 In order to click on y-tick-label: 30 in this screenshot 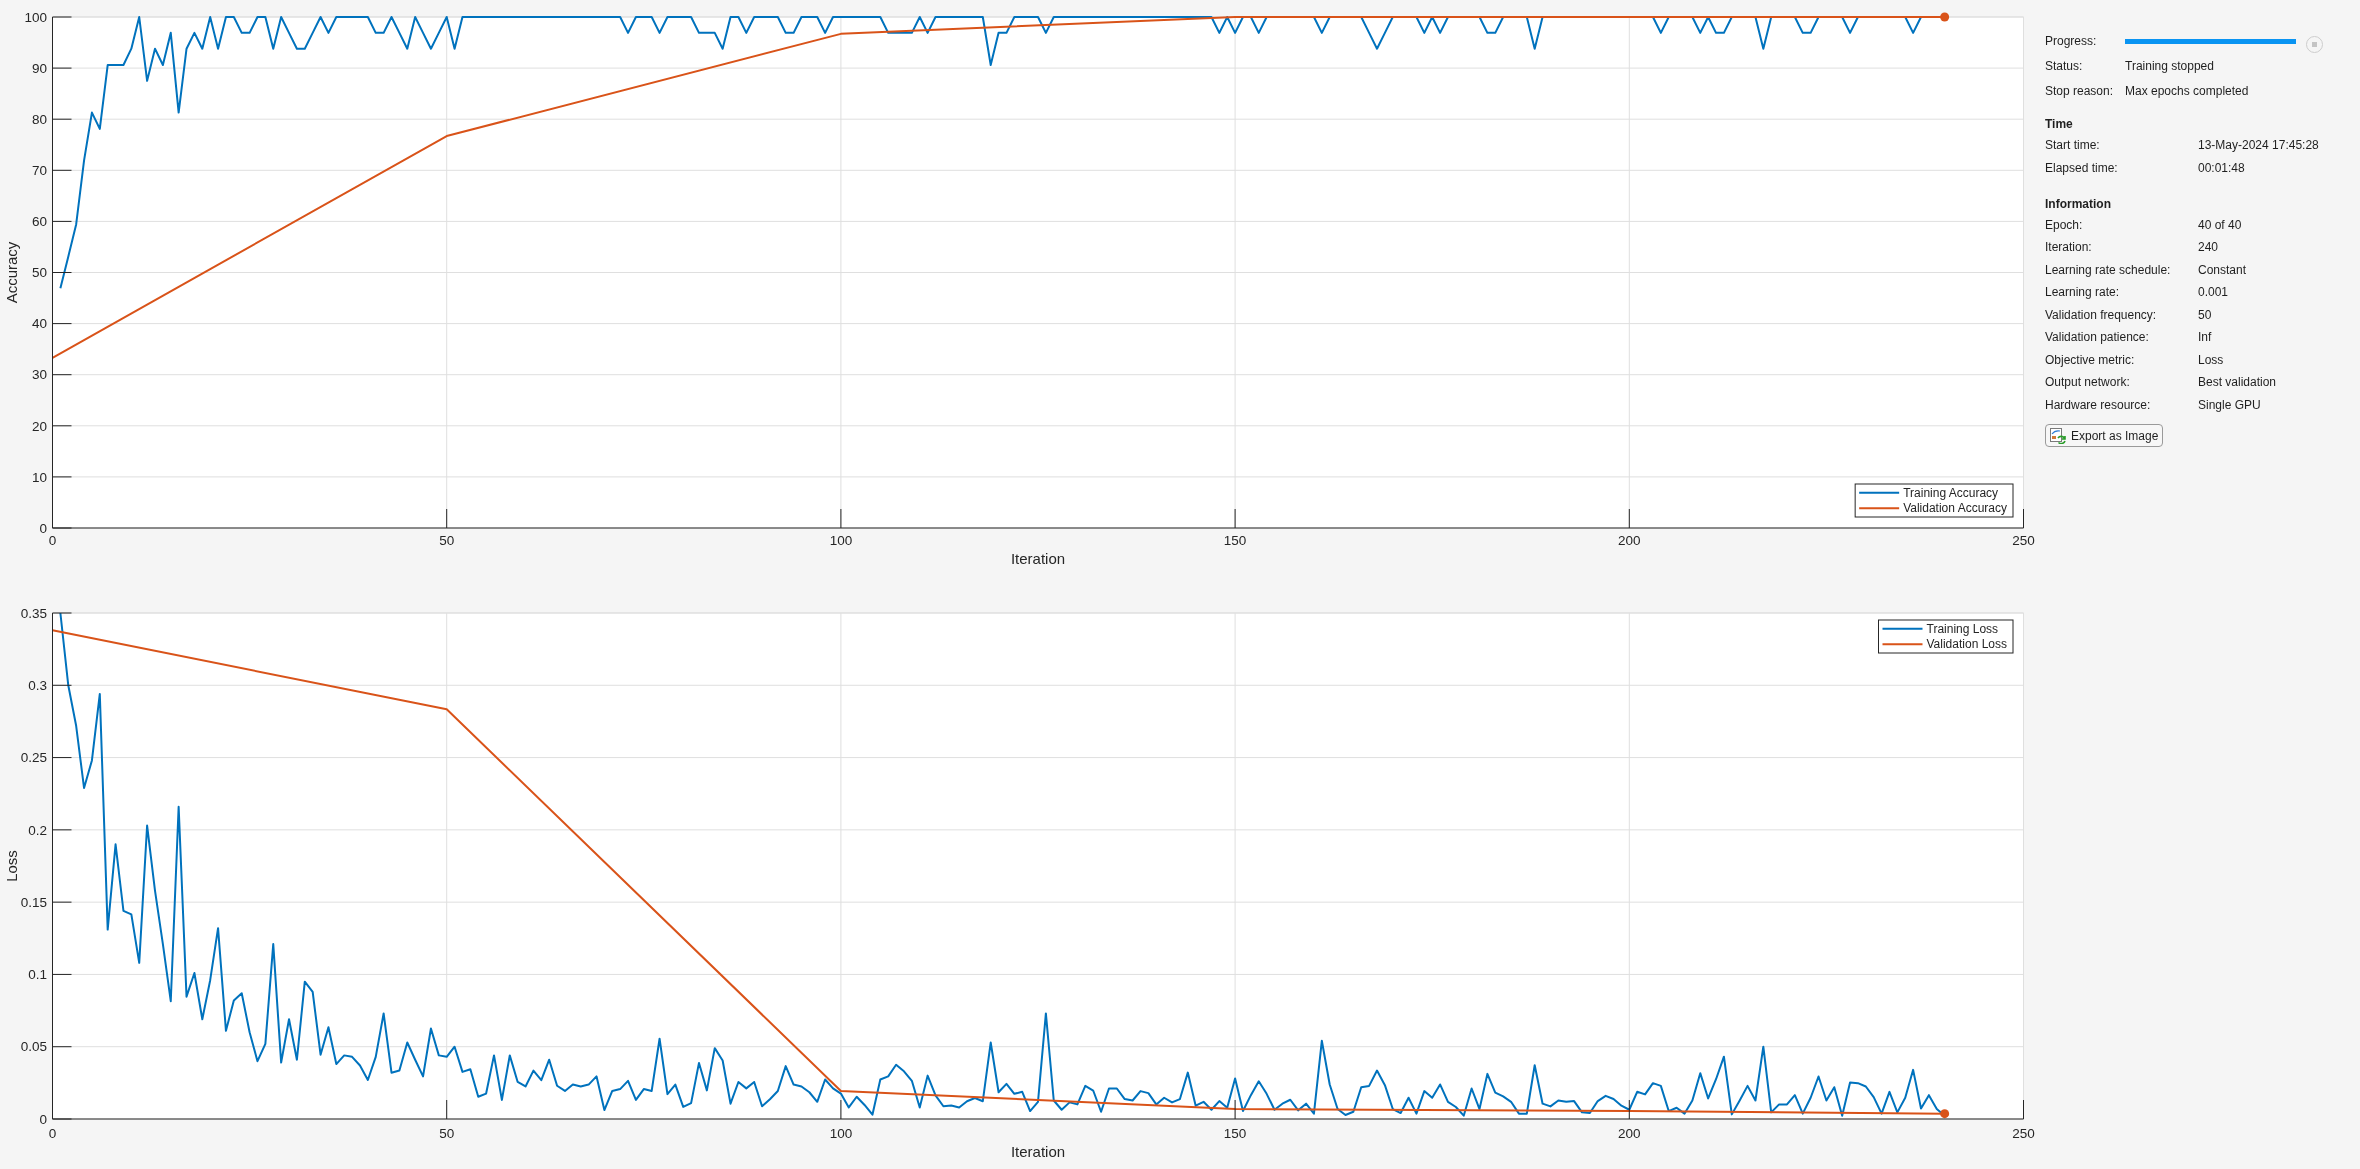, I will do `click(39, 375)`.